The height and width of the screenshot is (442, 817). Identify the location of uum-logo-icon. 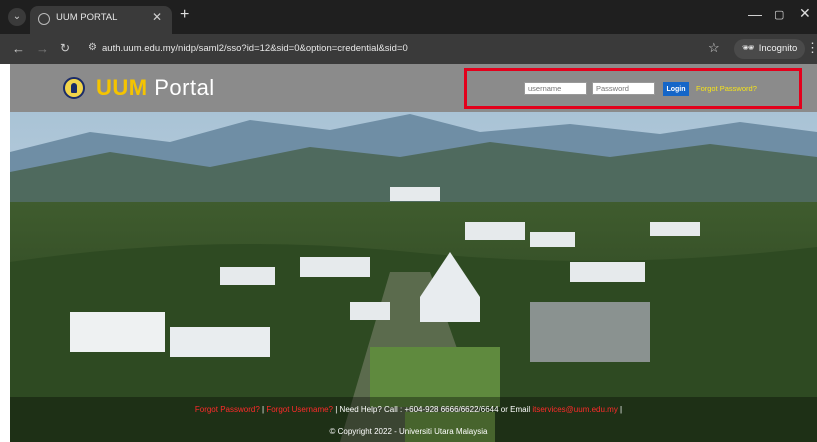
(74, 88).